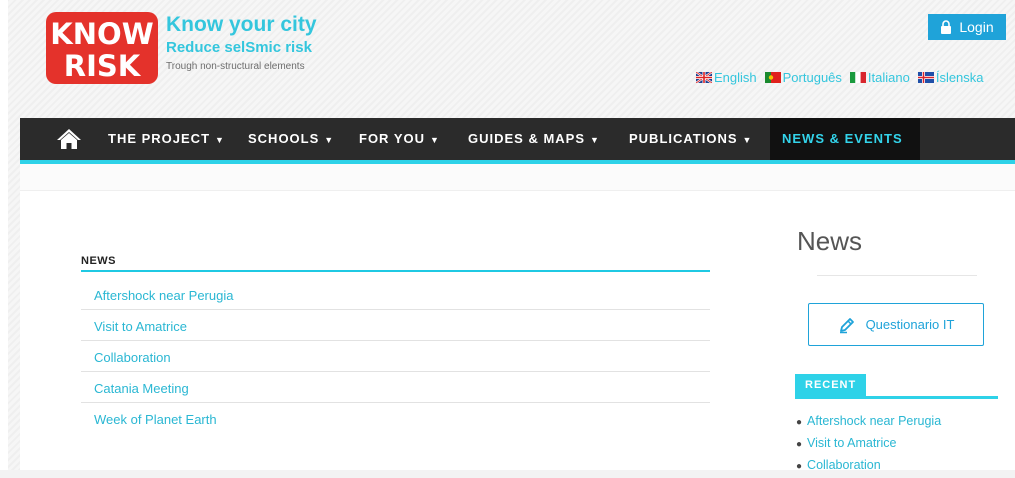  I want to click on nav-schools-label: SCHOOLS, so click(284, 138).